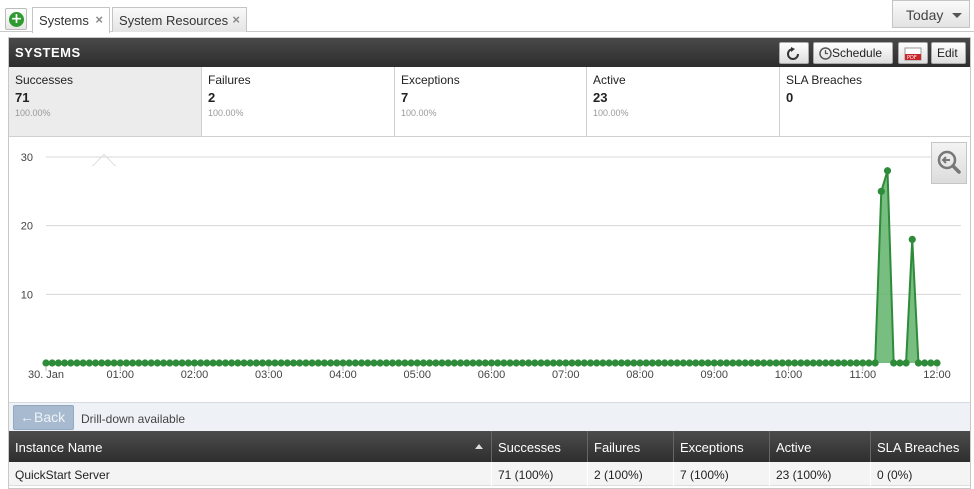  I want to click on add-tab-button: +, so click(16, 19).